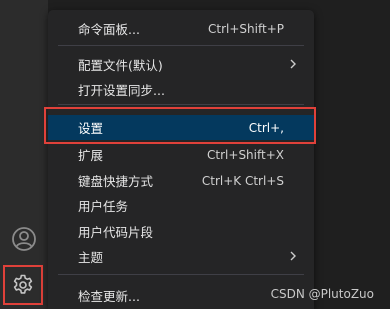 This screenshot has width=390, height=309. What do you see at coordinates (181, 28) in the screenshot?
I see `menu-item-command-palette: 命令面板... Ctrl+Shift+P` at bounding box center [181, 28].